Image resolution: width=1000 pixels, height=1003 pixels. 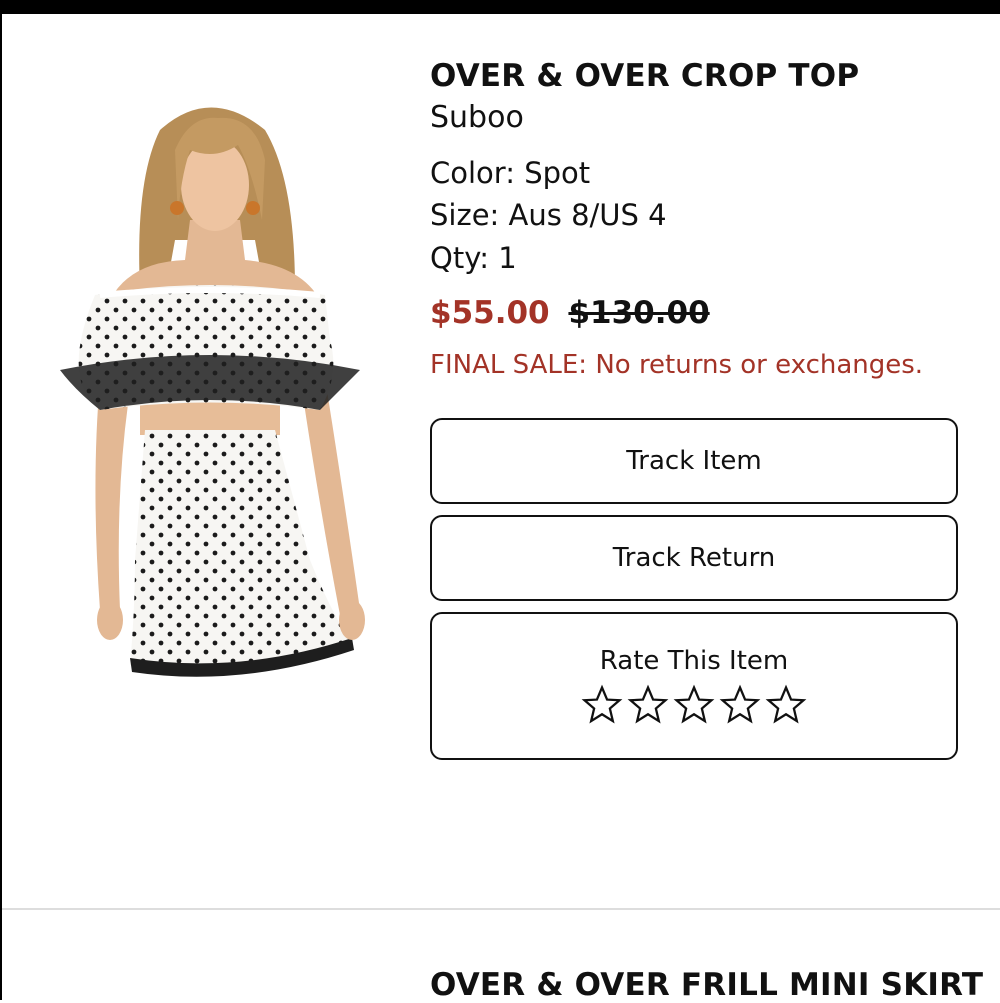 I want to click on original-price: $130.00, so click(x=639, y=313).